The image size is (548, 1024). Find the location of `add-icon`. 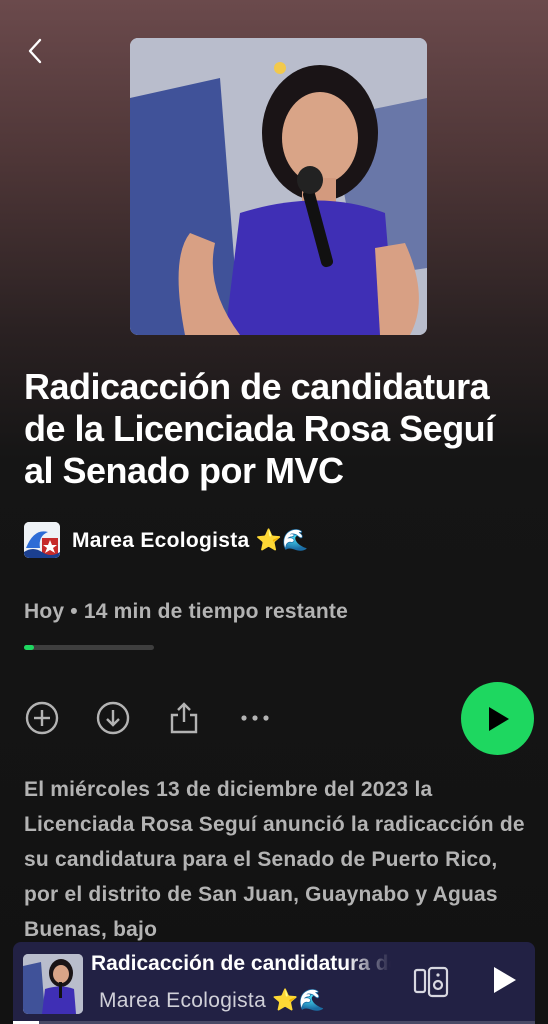

add-icon is located at coordinates (42, 718).